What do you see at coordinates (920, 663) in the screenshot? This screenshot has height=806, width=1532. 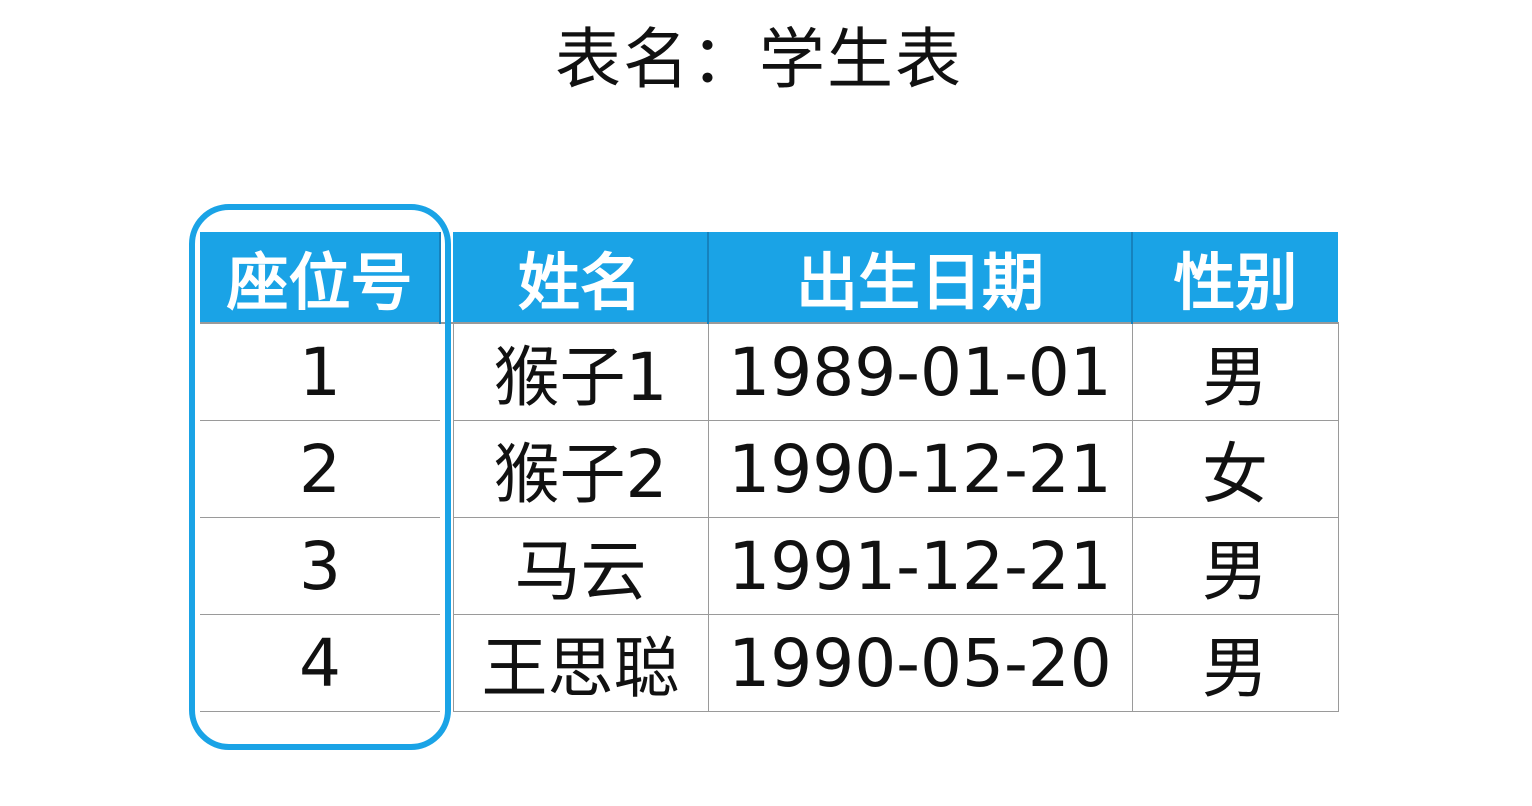 I see `cell-birthdate: 1990-05-20` at bounding box center [920, 663].